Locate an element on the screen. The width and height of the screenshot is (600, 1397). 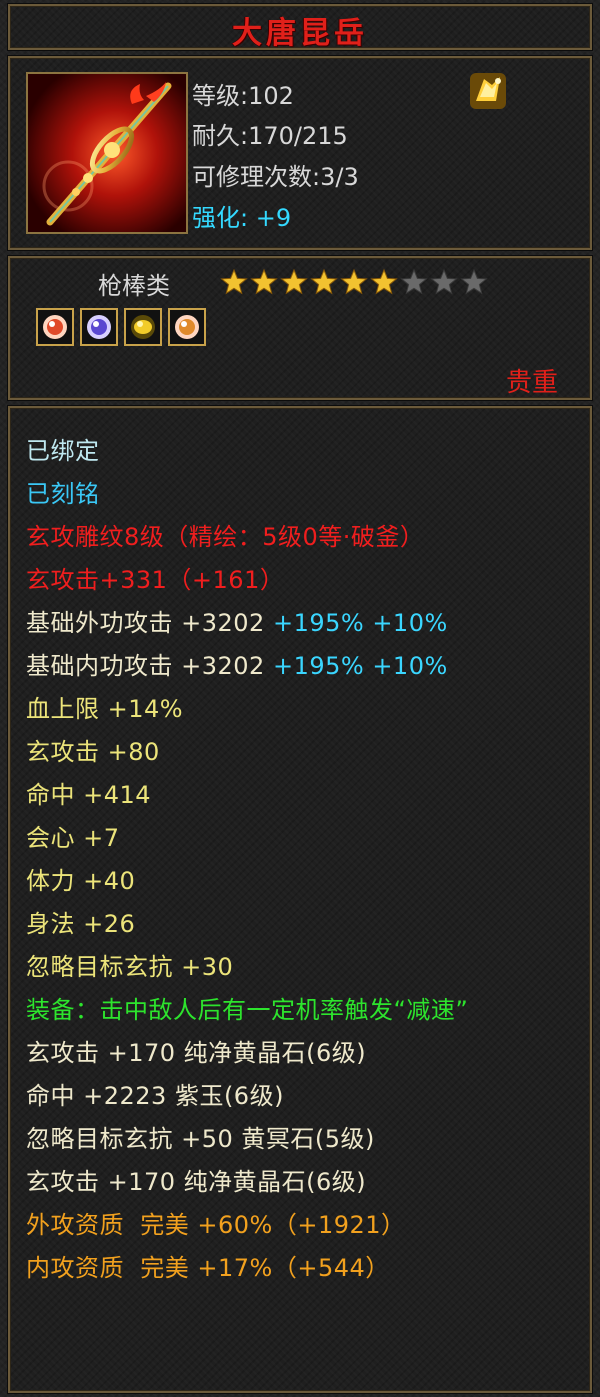
category-panel: 枪棒类 贵重 is located at coordinates (300, 328).